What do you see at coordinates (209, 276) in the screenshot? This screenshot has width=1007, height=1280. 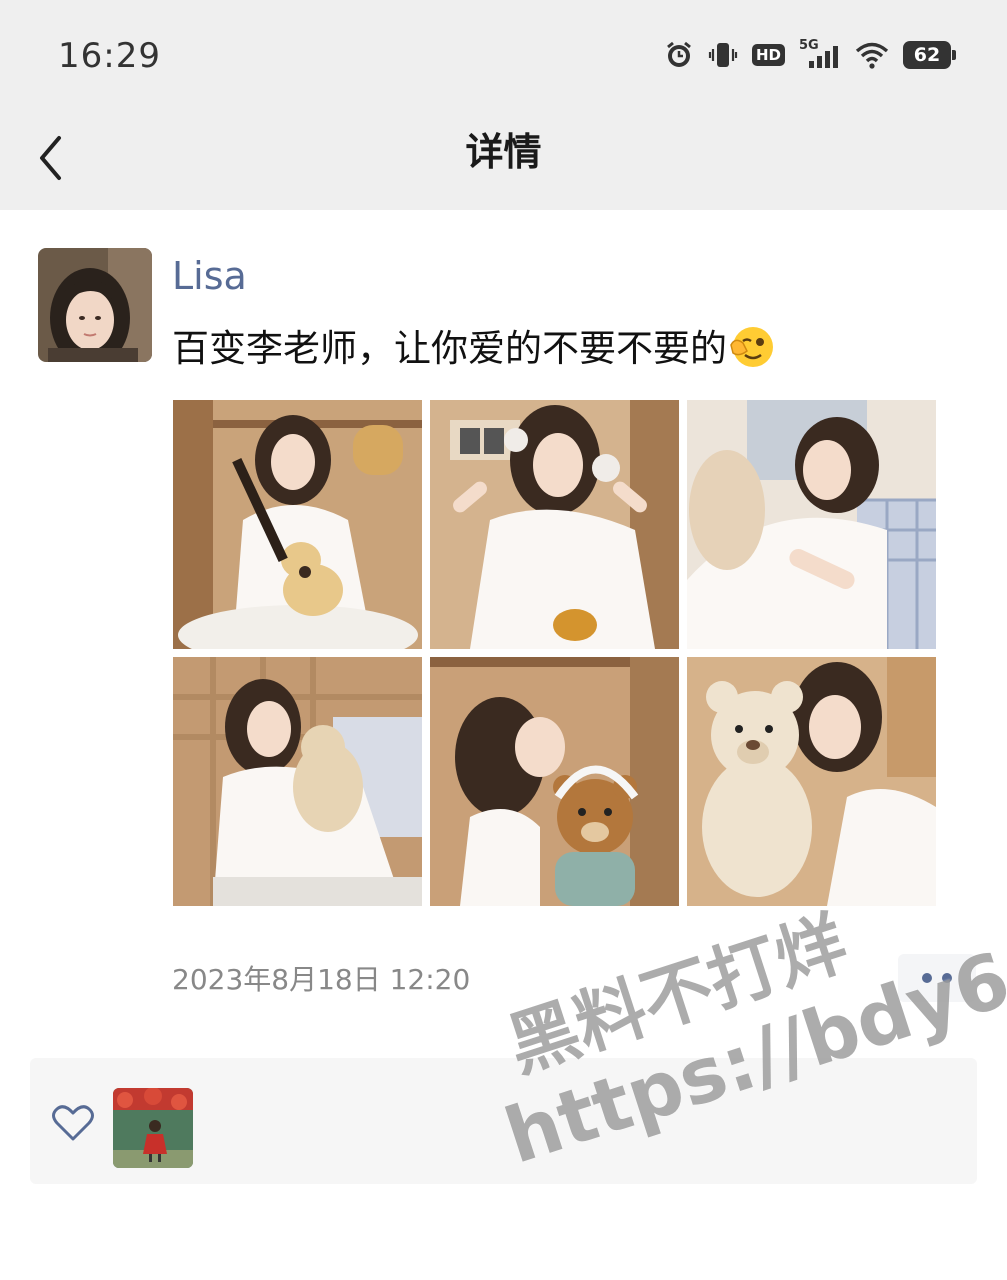 I see `author-name: Lisa` at bounding box center [209, 276].